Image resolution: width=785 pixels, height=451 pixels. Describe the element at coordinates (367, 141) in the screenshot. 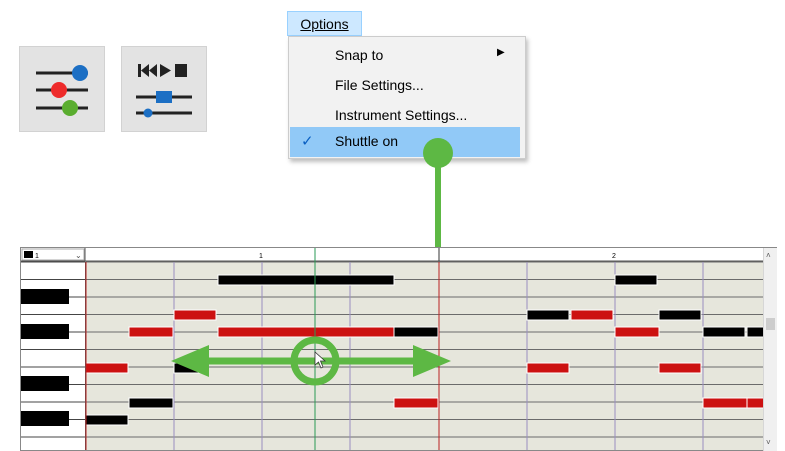

I see `menu-item-label: Shuttle on` at that location.